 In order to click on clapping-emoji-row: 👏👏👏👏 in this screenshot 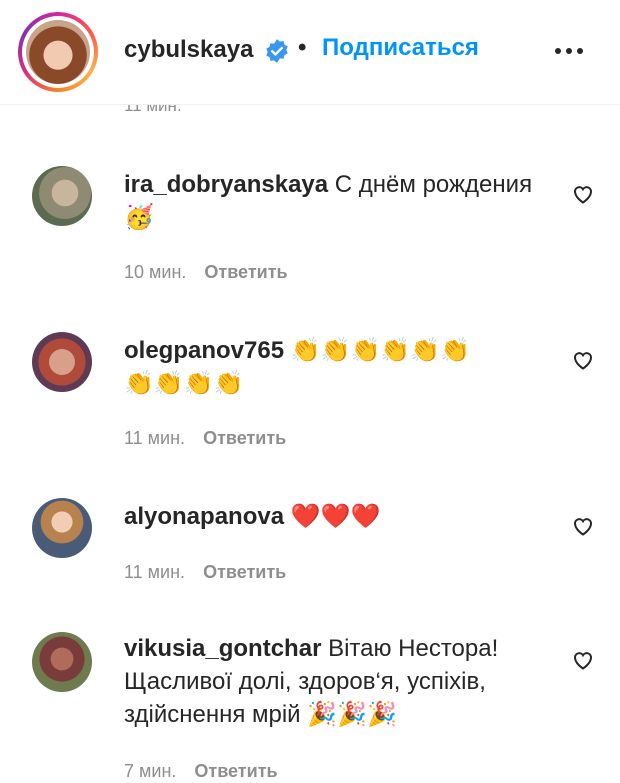, I will do `click(184, 383)`.